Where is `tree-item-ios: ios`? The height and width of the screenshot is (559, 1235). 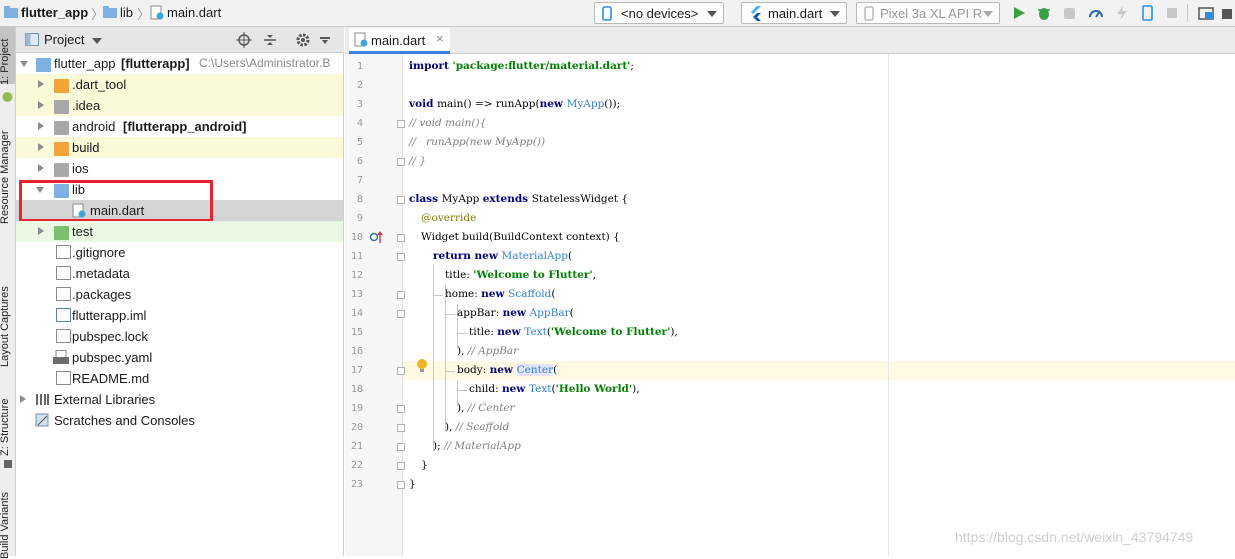 tree-item-ios: ios is located at coordinates (179, 168).